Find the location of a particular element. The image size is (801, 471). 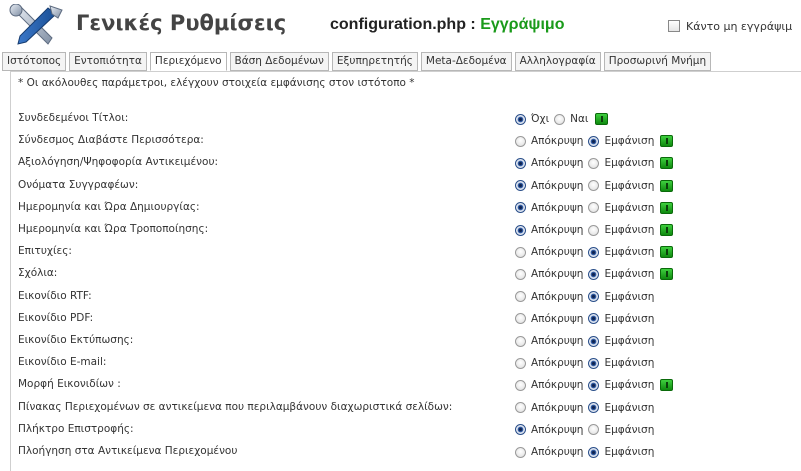

tab-locale: Εντοπιότητα is located at coordinates (108, 61).